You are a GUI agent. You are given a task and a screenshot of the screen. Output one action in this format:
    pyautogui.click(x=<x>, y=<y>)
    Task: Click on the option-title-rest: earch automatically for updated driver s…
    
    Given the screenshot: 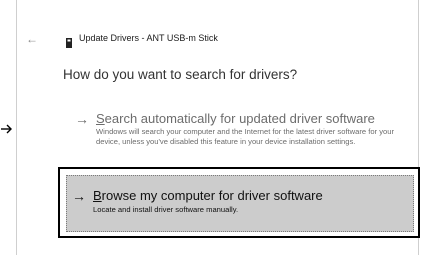 What is the action you would take?
    pyautogui.click(x=239, y=118)
    